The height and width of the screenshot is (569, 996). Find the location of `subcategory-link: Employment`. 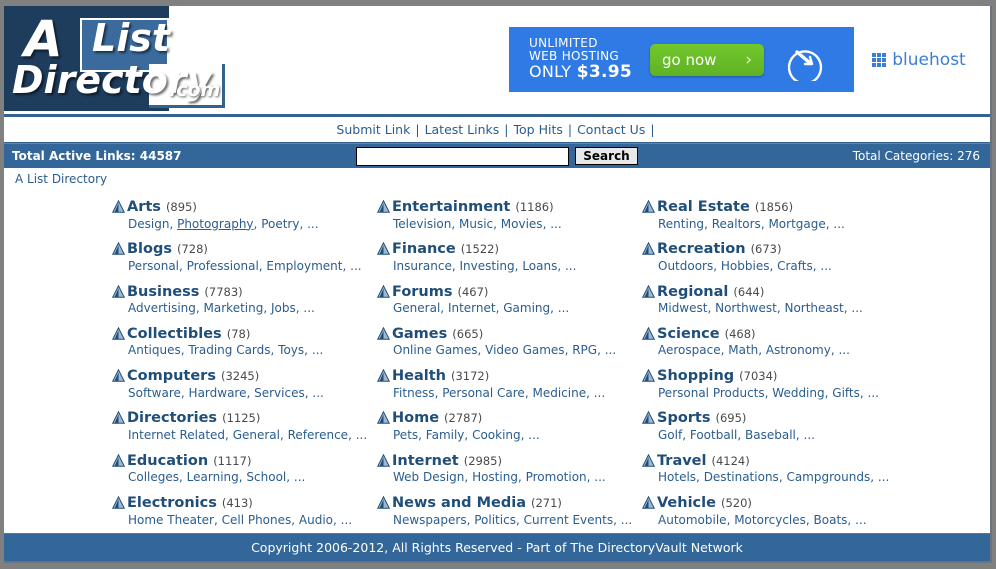

subcategory-link: Employment is located at coordinates (304, 266).